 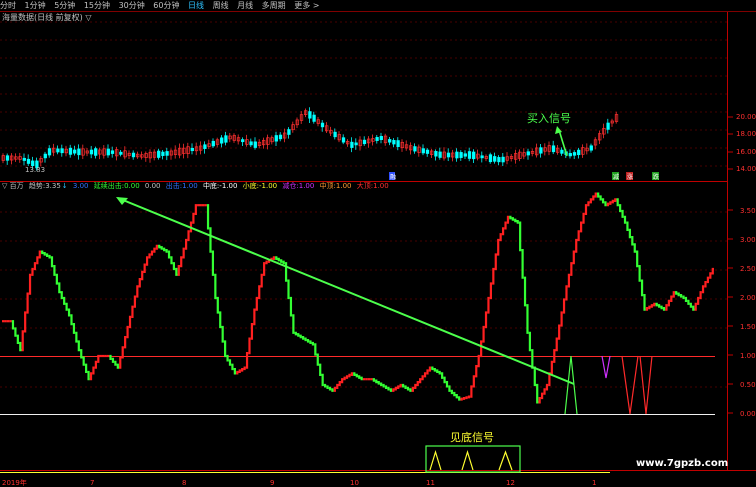 I want to click on ind-tick-350: 3.50, so click(x=748, y=211).